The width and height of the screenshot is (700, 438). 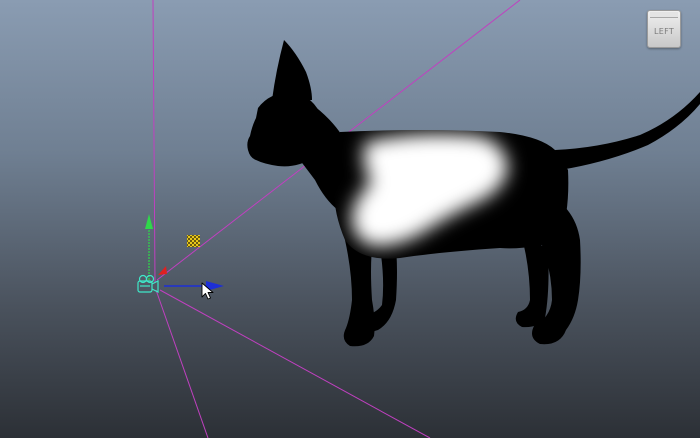 I want to click on x-axis-arrow-icon, so click(x=162, y=270).